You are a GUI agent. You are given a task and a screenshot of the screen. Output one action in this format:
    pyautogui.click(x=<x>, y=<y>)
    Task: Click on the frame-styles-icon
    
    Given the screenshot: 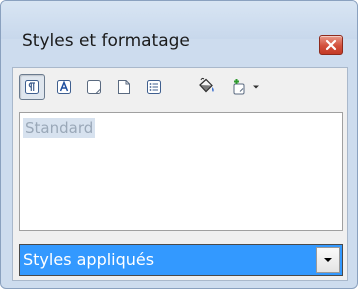 What is the action you would take?
    pyautogui.click(x=94, y=87)
    